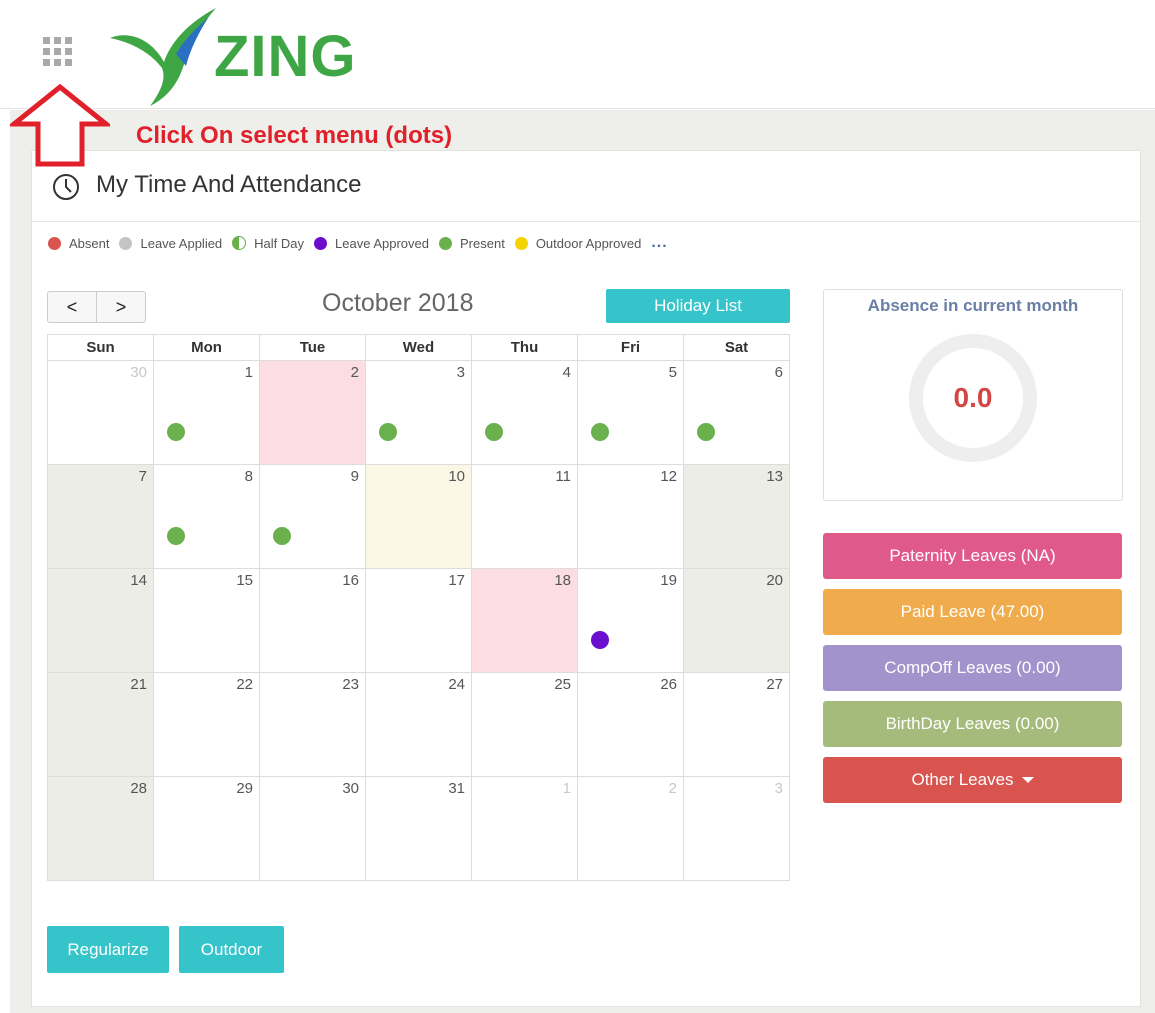  I want to click on calendar-day-cell: 28, so click(100, 828).